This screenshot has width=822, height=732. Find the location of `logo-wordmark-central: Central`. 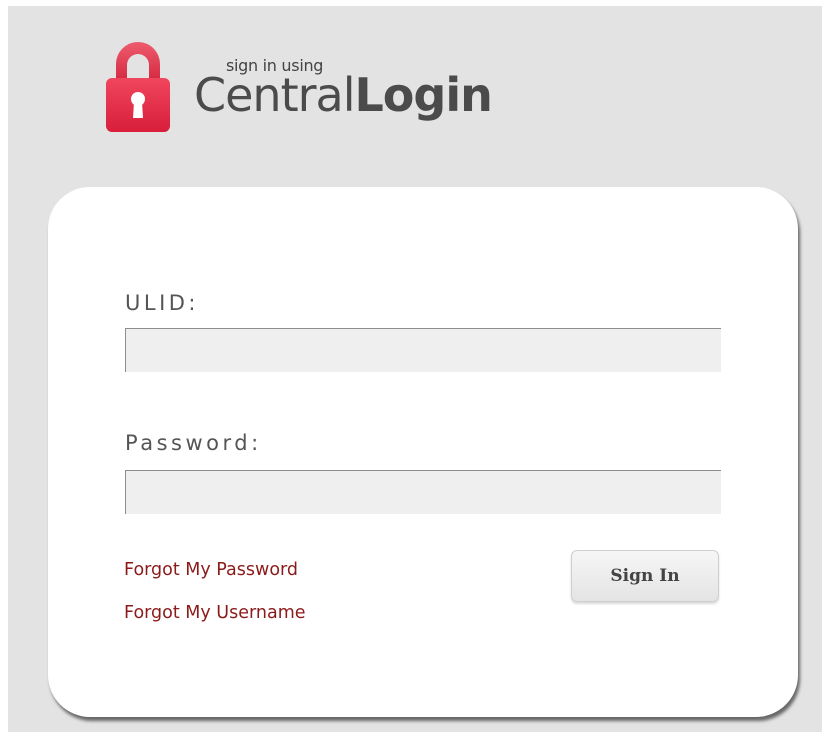

logo-wordmark-central: Central is located at coordinates (274, 95).